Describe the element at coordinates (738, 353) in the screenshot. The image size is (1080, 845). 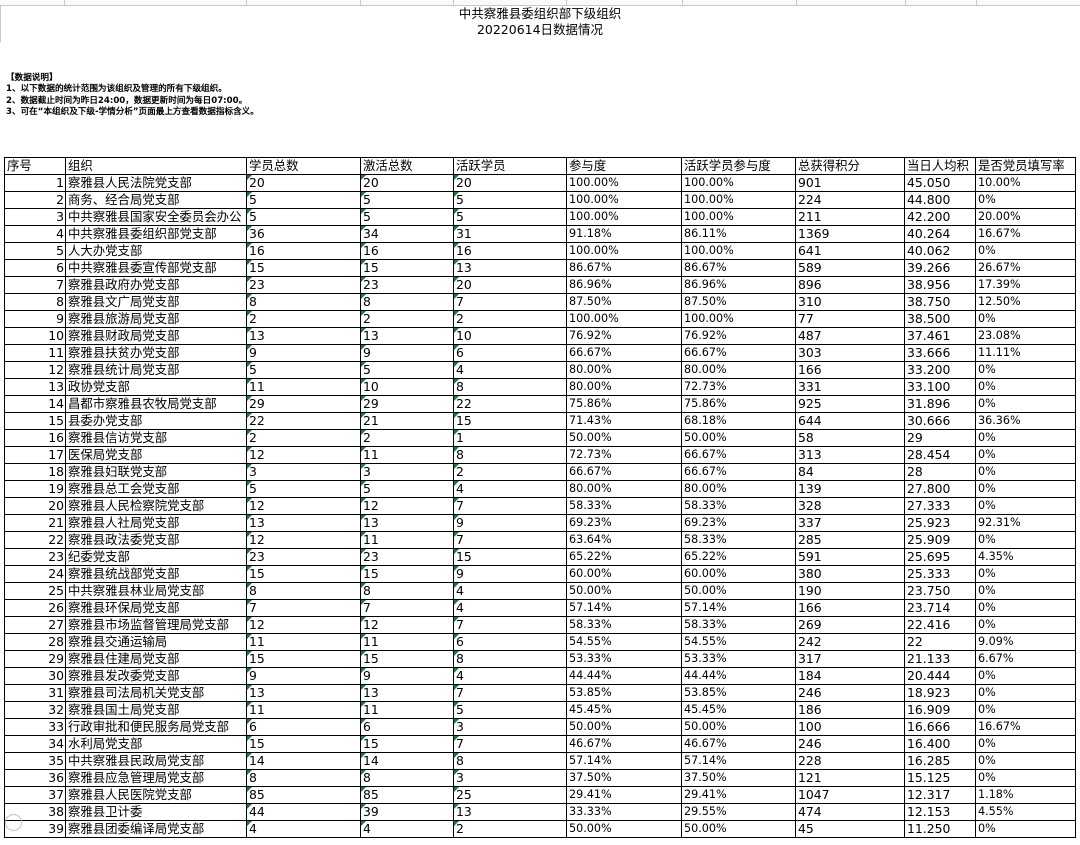
I see `table-cell: 66.67%` at that location.